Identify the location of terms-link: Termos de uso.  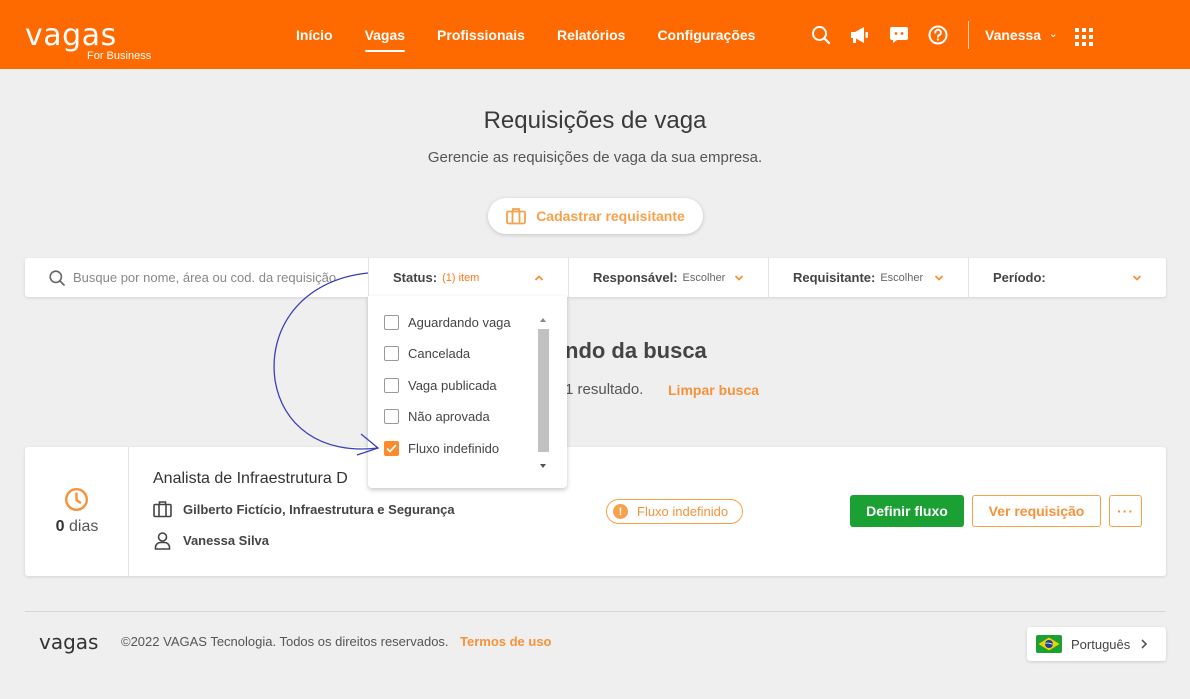
(506, 641).